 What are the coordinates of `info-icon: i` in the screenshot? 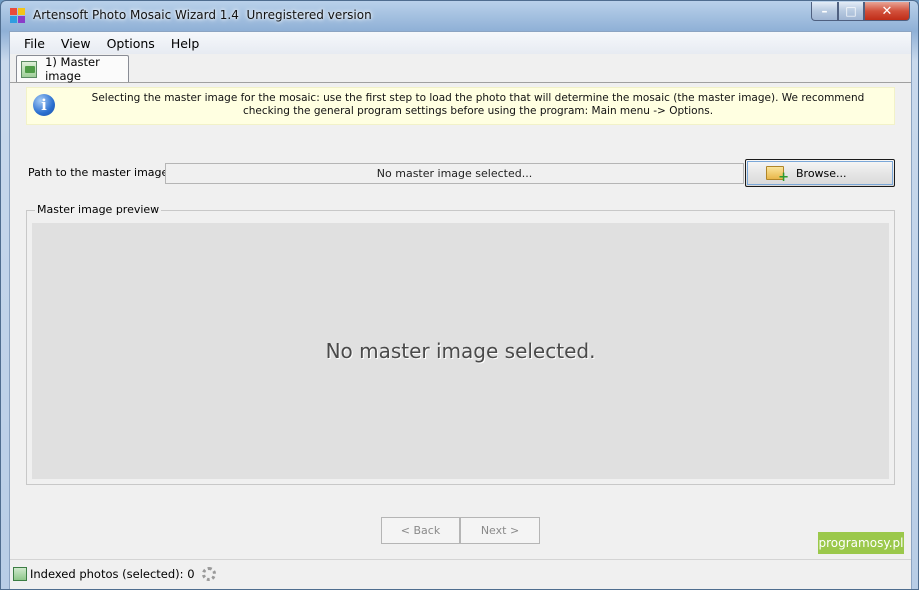 It's located at (44, 105).